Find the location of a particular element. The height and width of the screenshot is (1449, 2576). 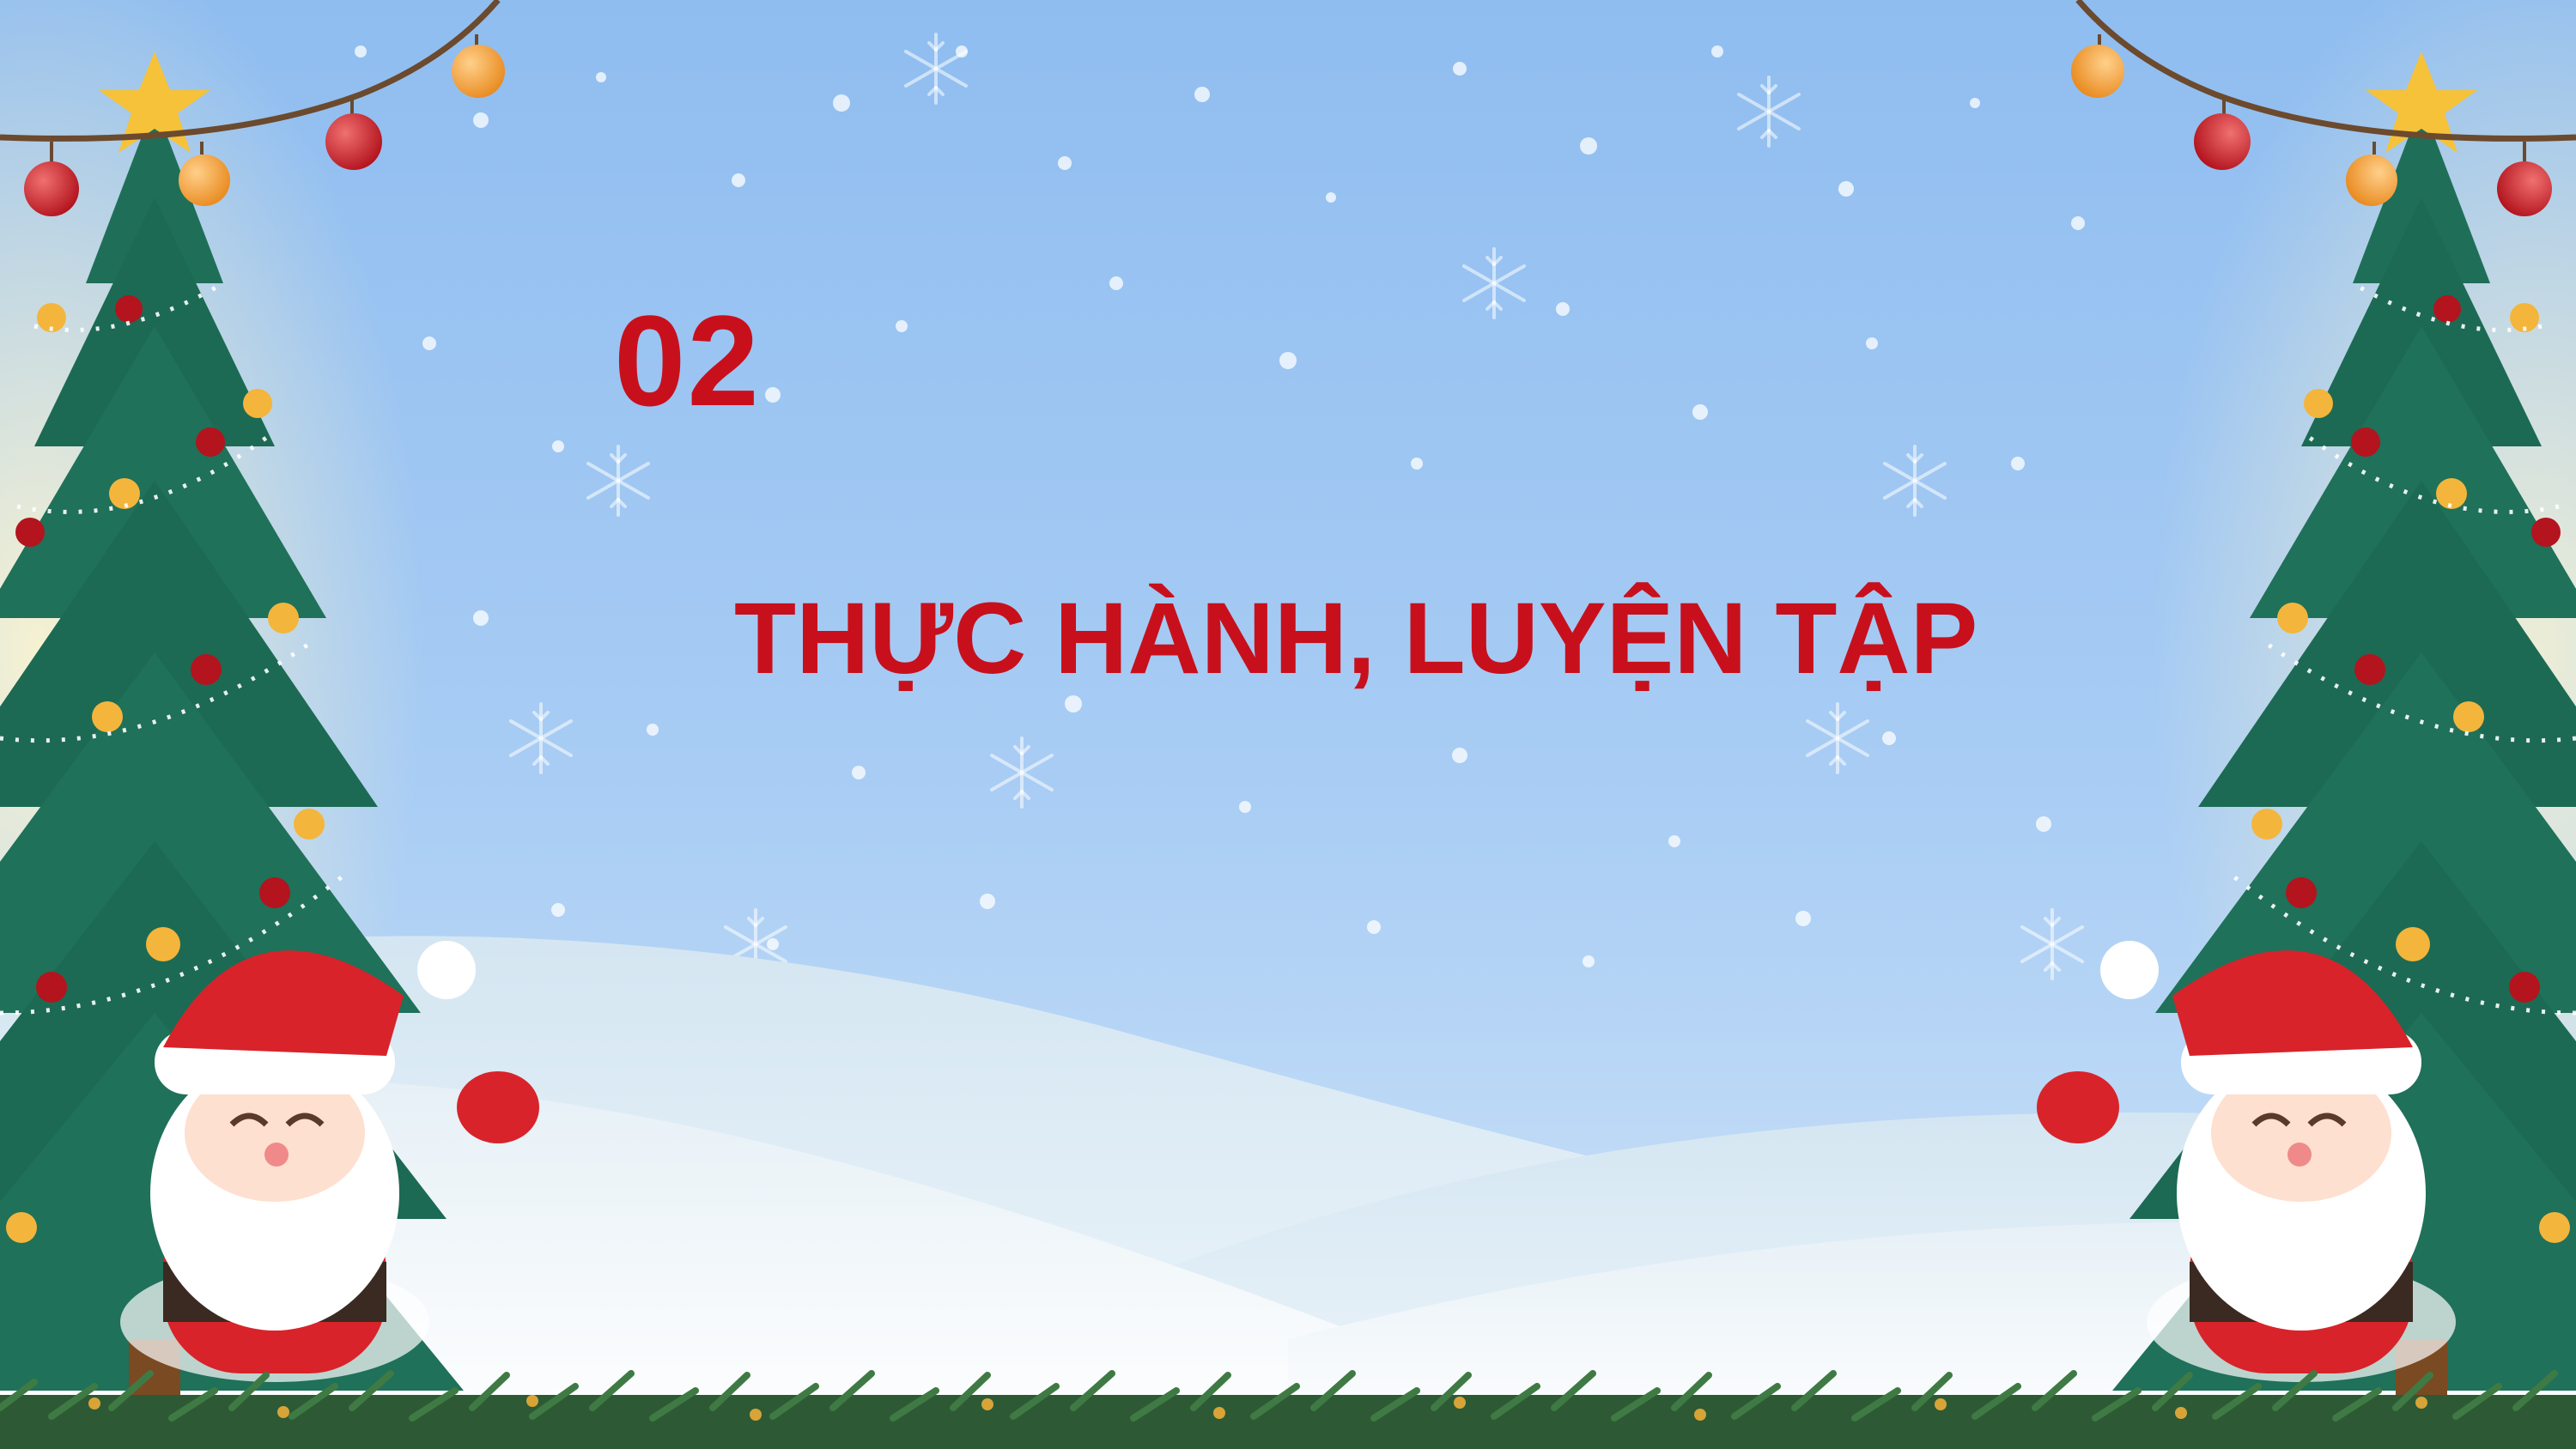

section-number: 02 is located at coordinates (687, 360).